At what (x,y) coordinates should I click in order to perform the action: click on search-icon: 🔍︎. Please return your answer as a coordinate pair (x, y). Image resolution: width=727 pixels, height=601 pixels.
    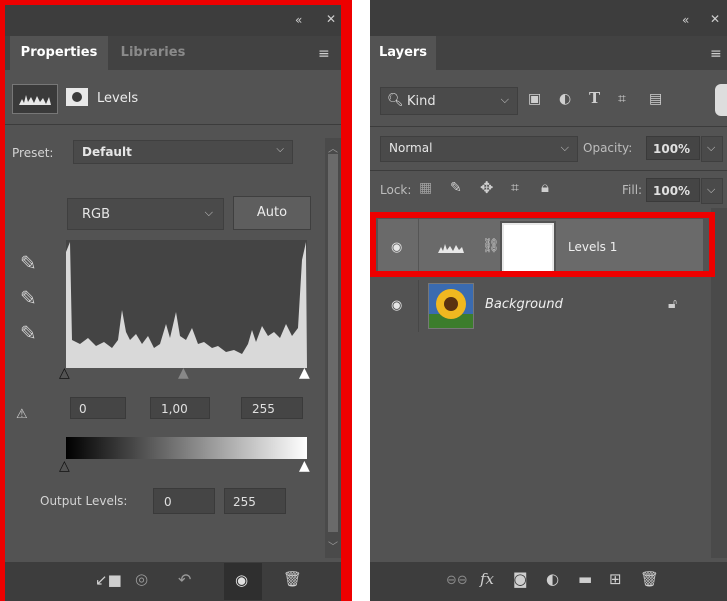
    Looking at the image, I should click on (395, 100).